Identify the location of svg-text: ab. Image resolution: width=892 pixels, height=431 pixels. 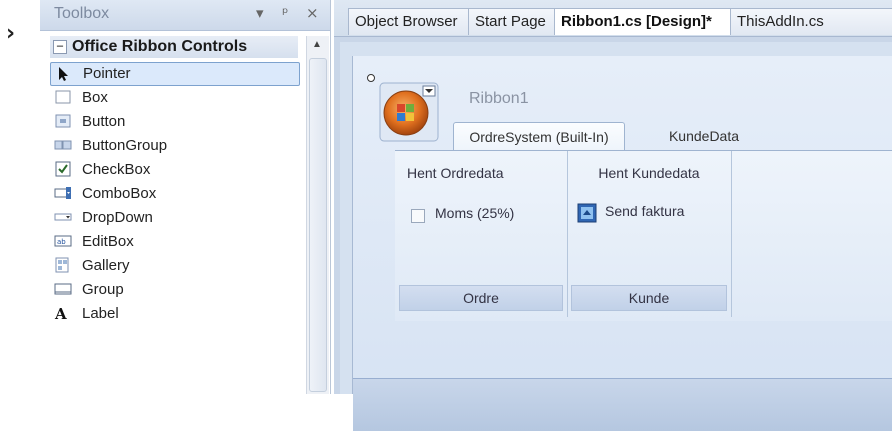
(61, 242).